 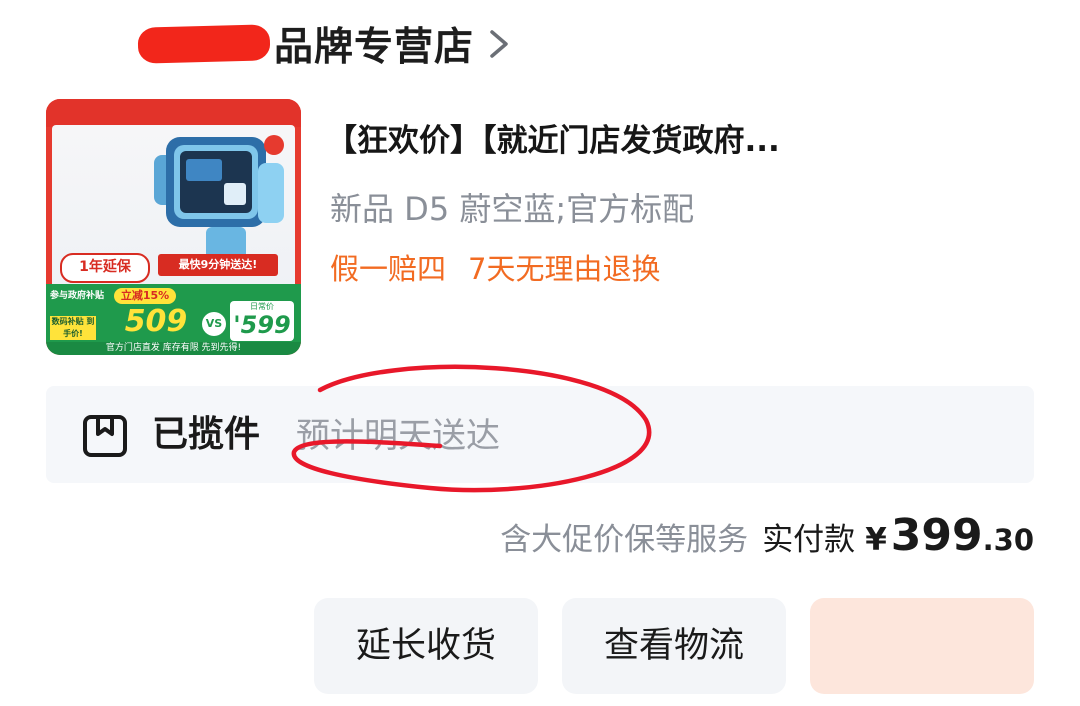 I want to click on currency-symbol: ¥, so click(x=876, y=540).